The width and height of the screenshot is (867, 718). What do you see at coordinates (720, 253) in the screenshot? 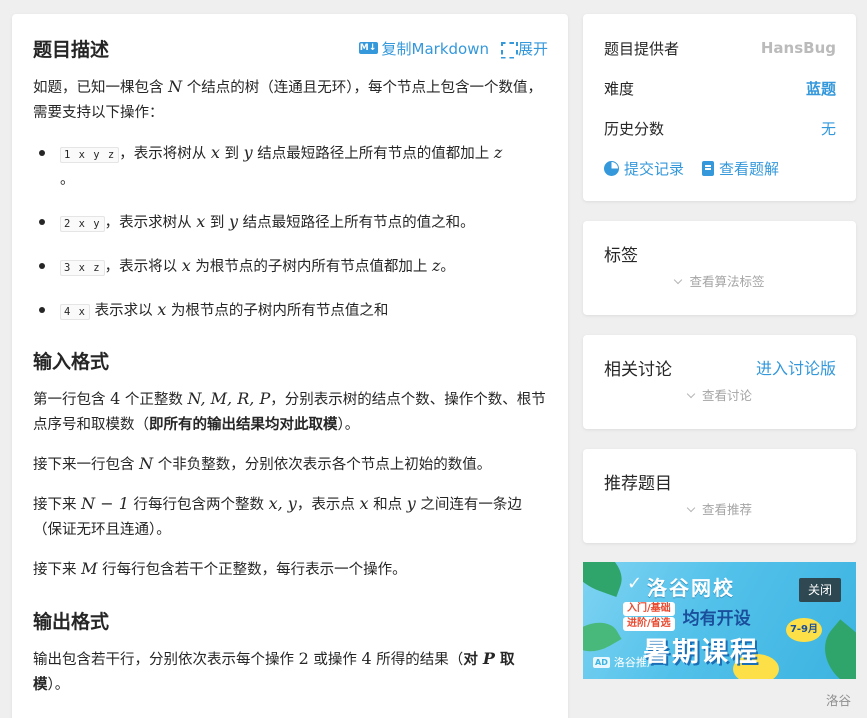
I see `tags-header: 标签` at bounding box center [720, 253].